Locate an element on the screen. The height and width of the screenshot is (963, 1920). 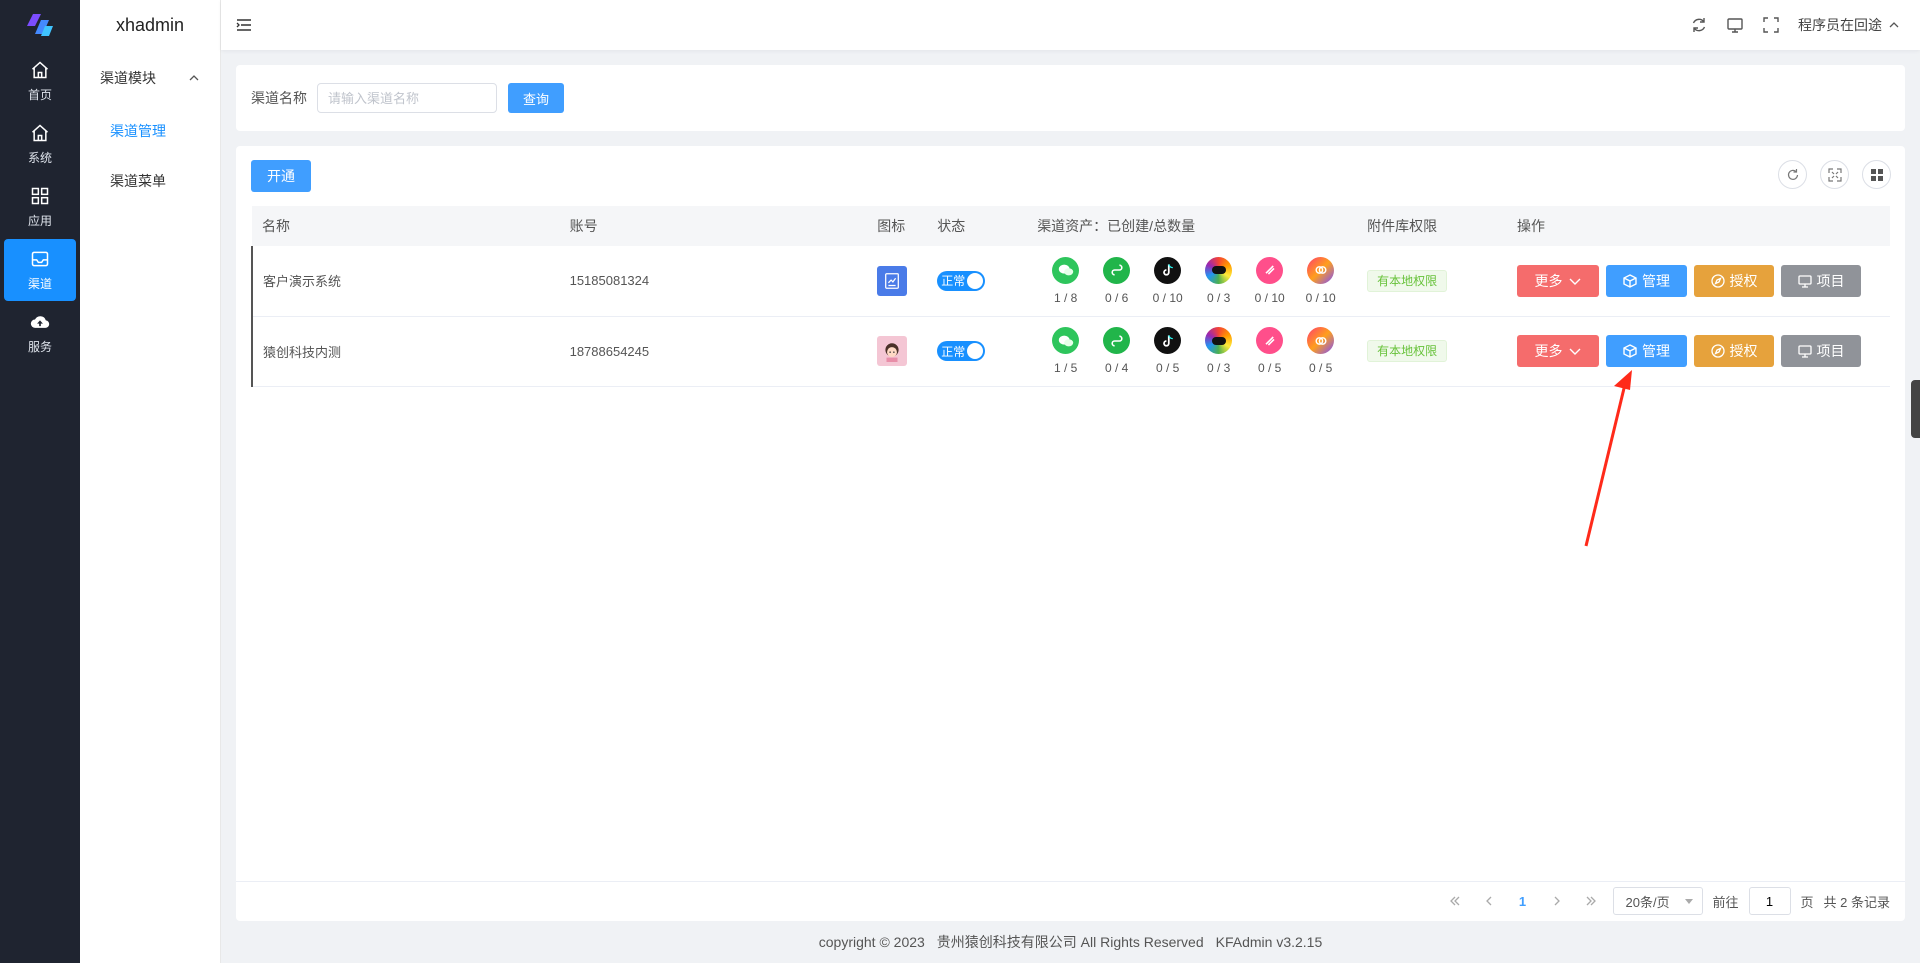
goto-page-input is located at coordinates (1769, 901).